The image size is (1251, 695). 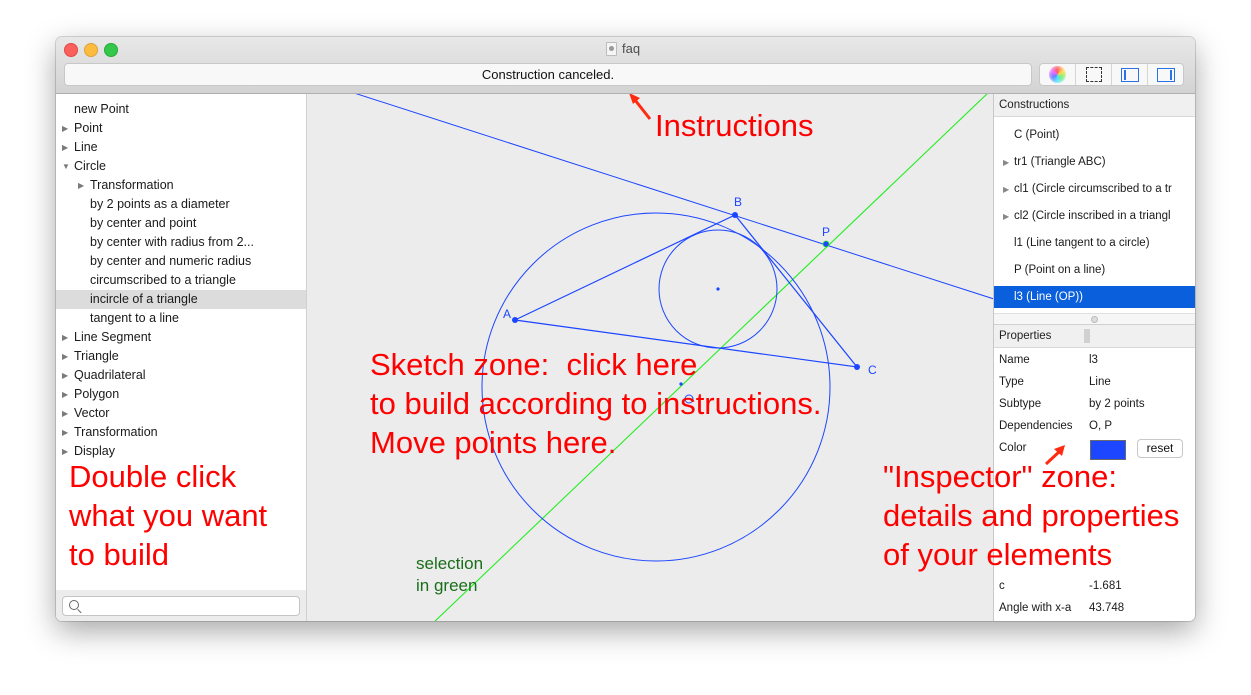 I want to click on point-P, so click(x=826, y=244).